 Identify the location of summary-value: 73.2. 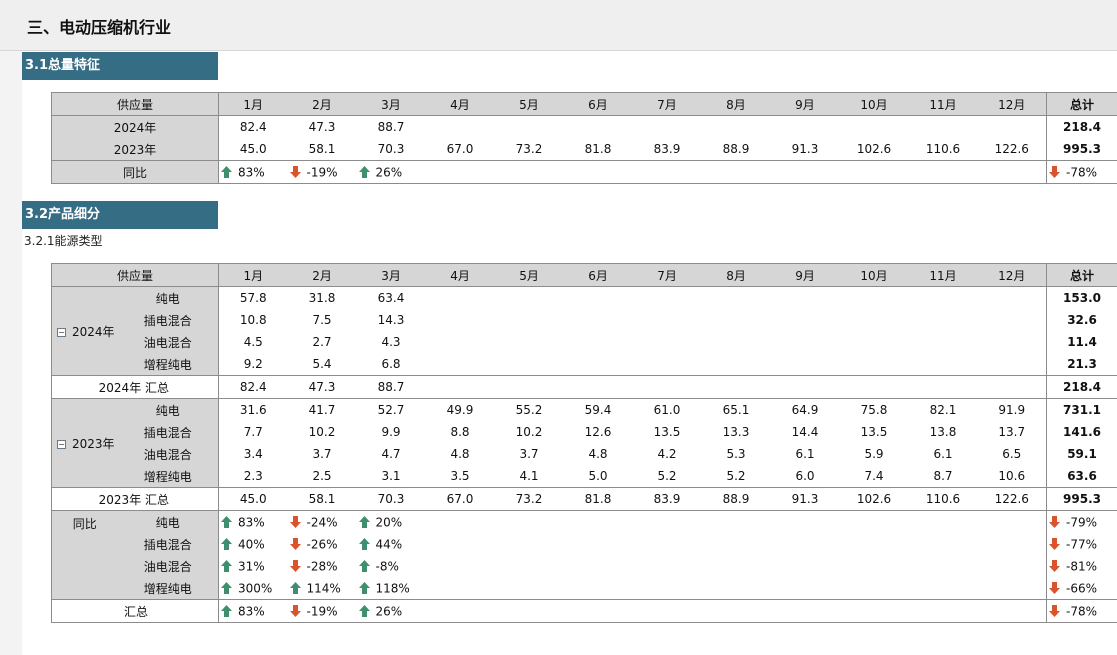
(529, 499).